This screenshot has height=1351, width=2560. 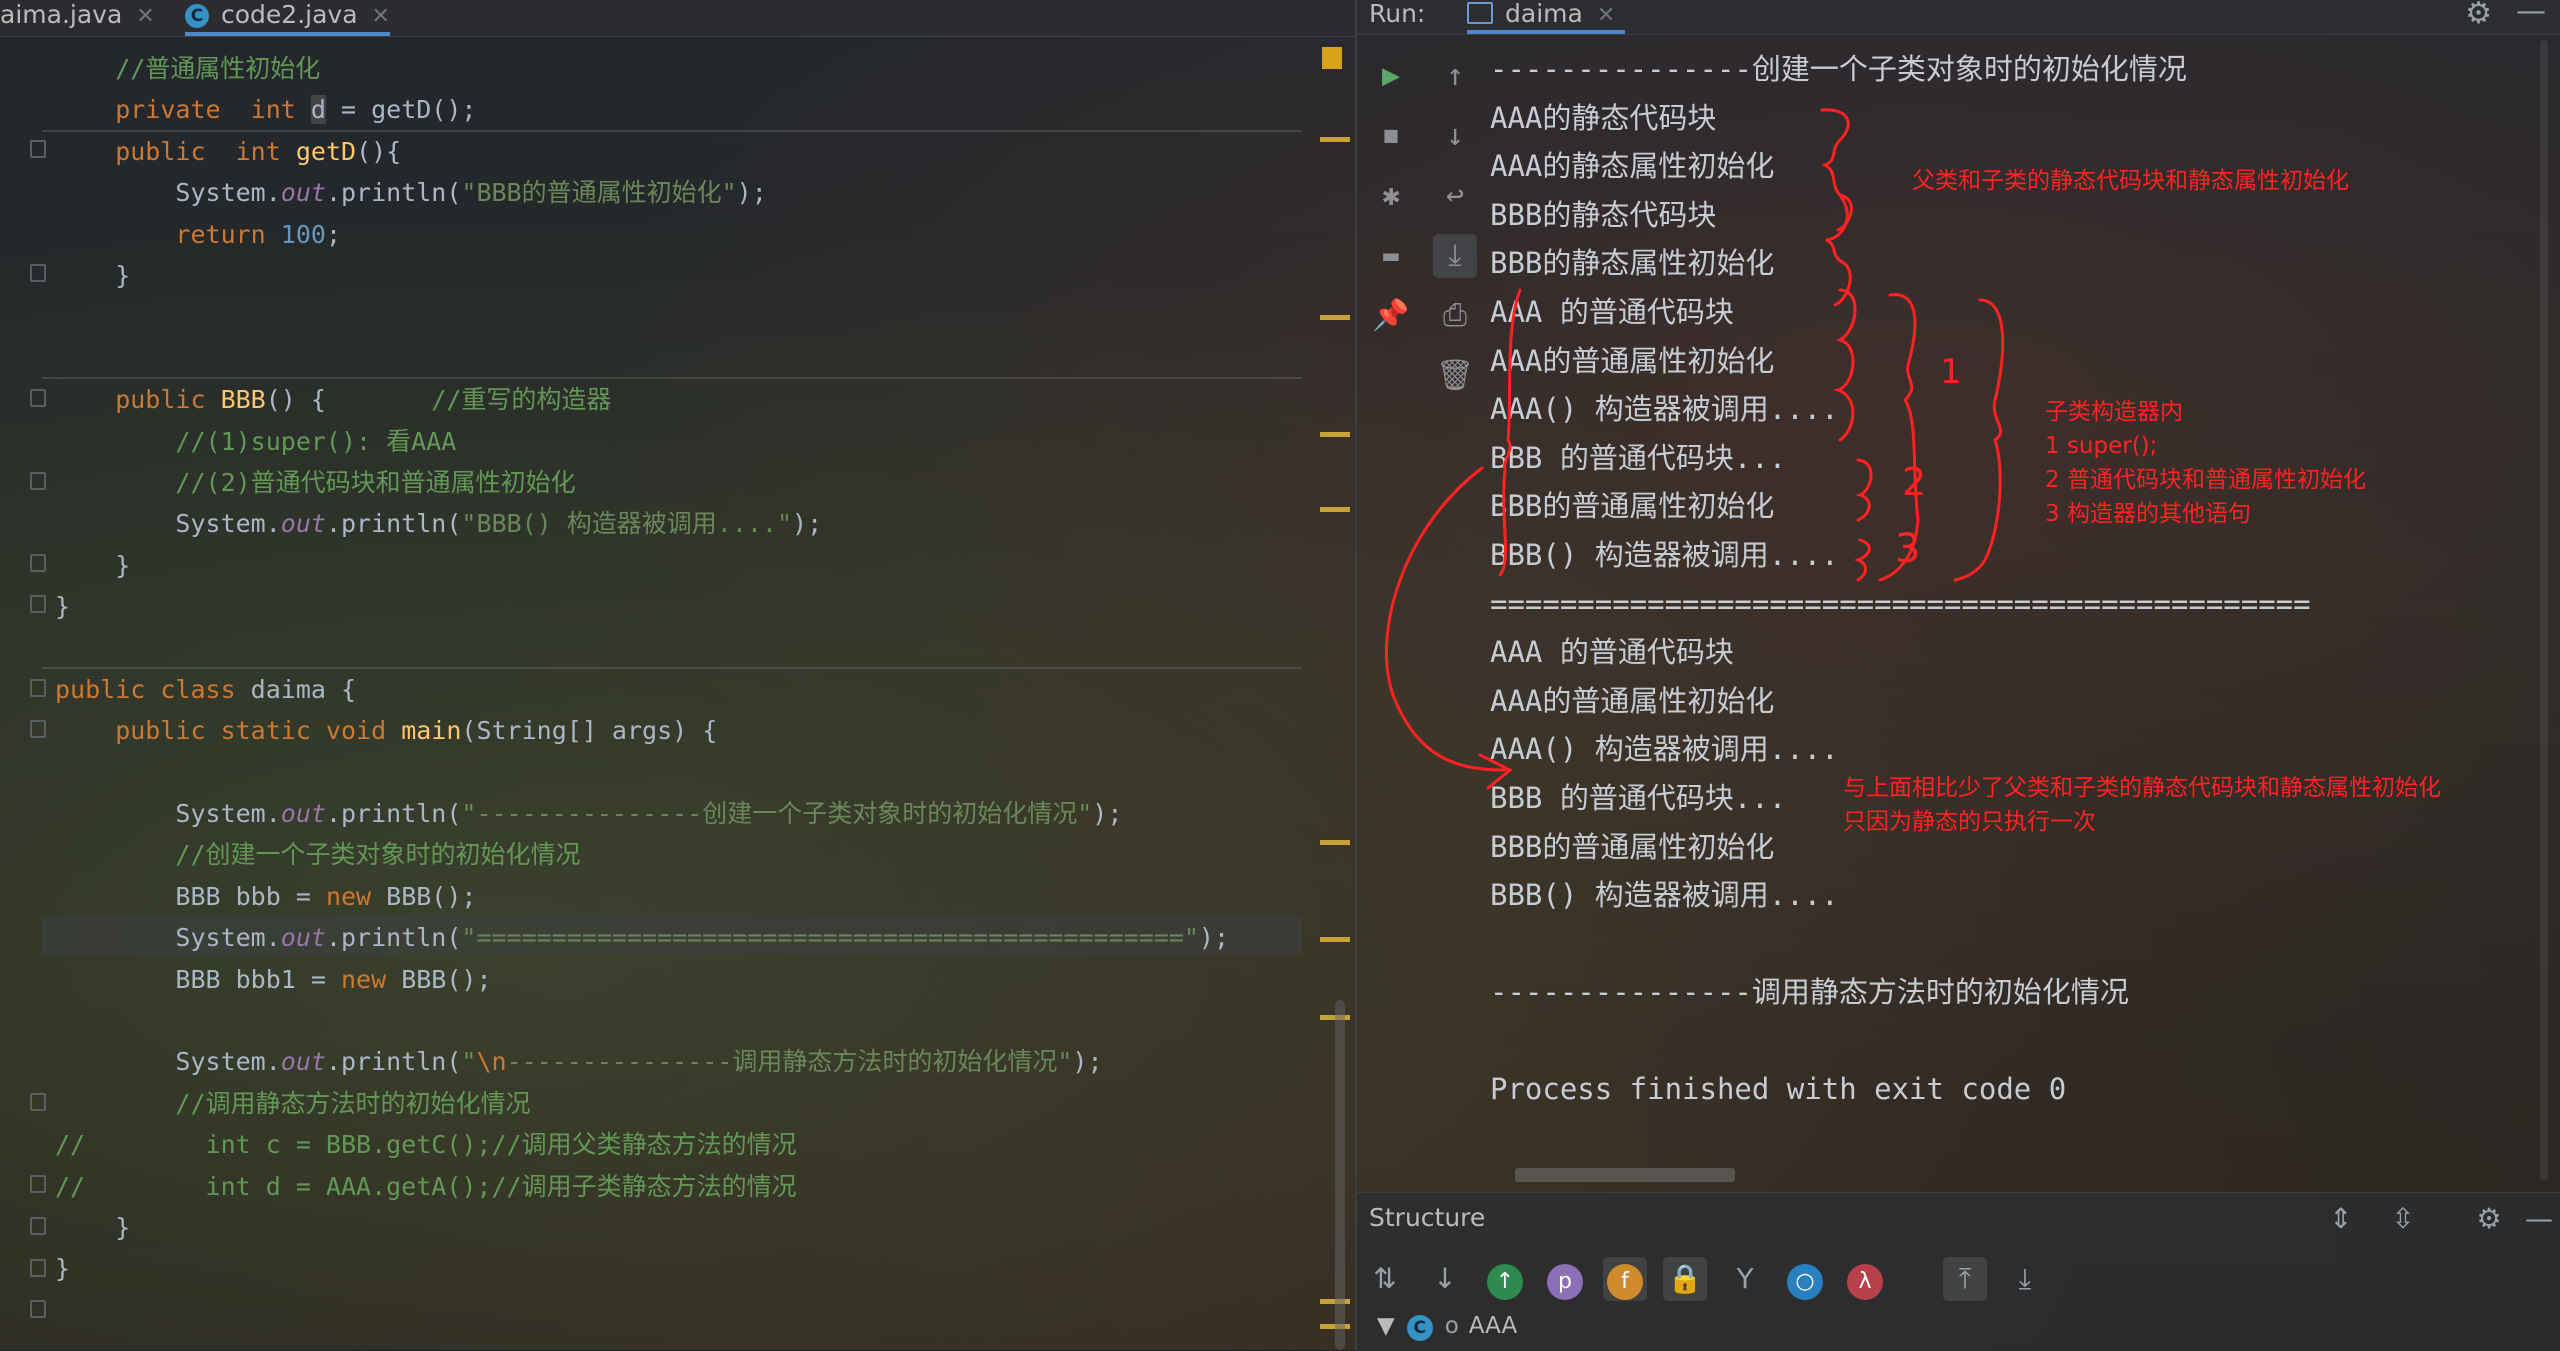 What do you see at coordinates (2489, 1219) in the screenshot?
I see `gear-icon: ⚙` at bounding box center [2489, 1219].